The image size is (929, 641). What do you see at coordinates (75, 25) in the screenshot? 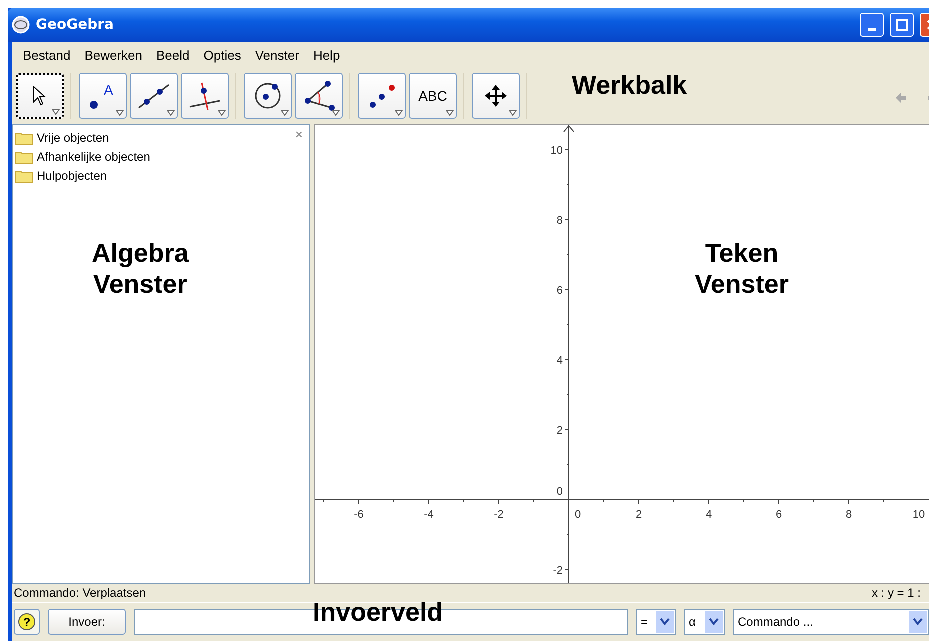
I see `window-title: GeoGebra` at bounding box center [75, 25].